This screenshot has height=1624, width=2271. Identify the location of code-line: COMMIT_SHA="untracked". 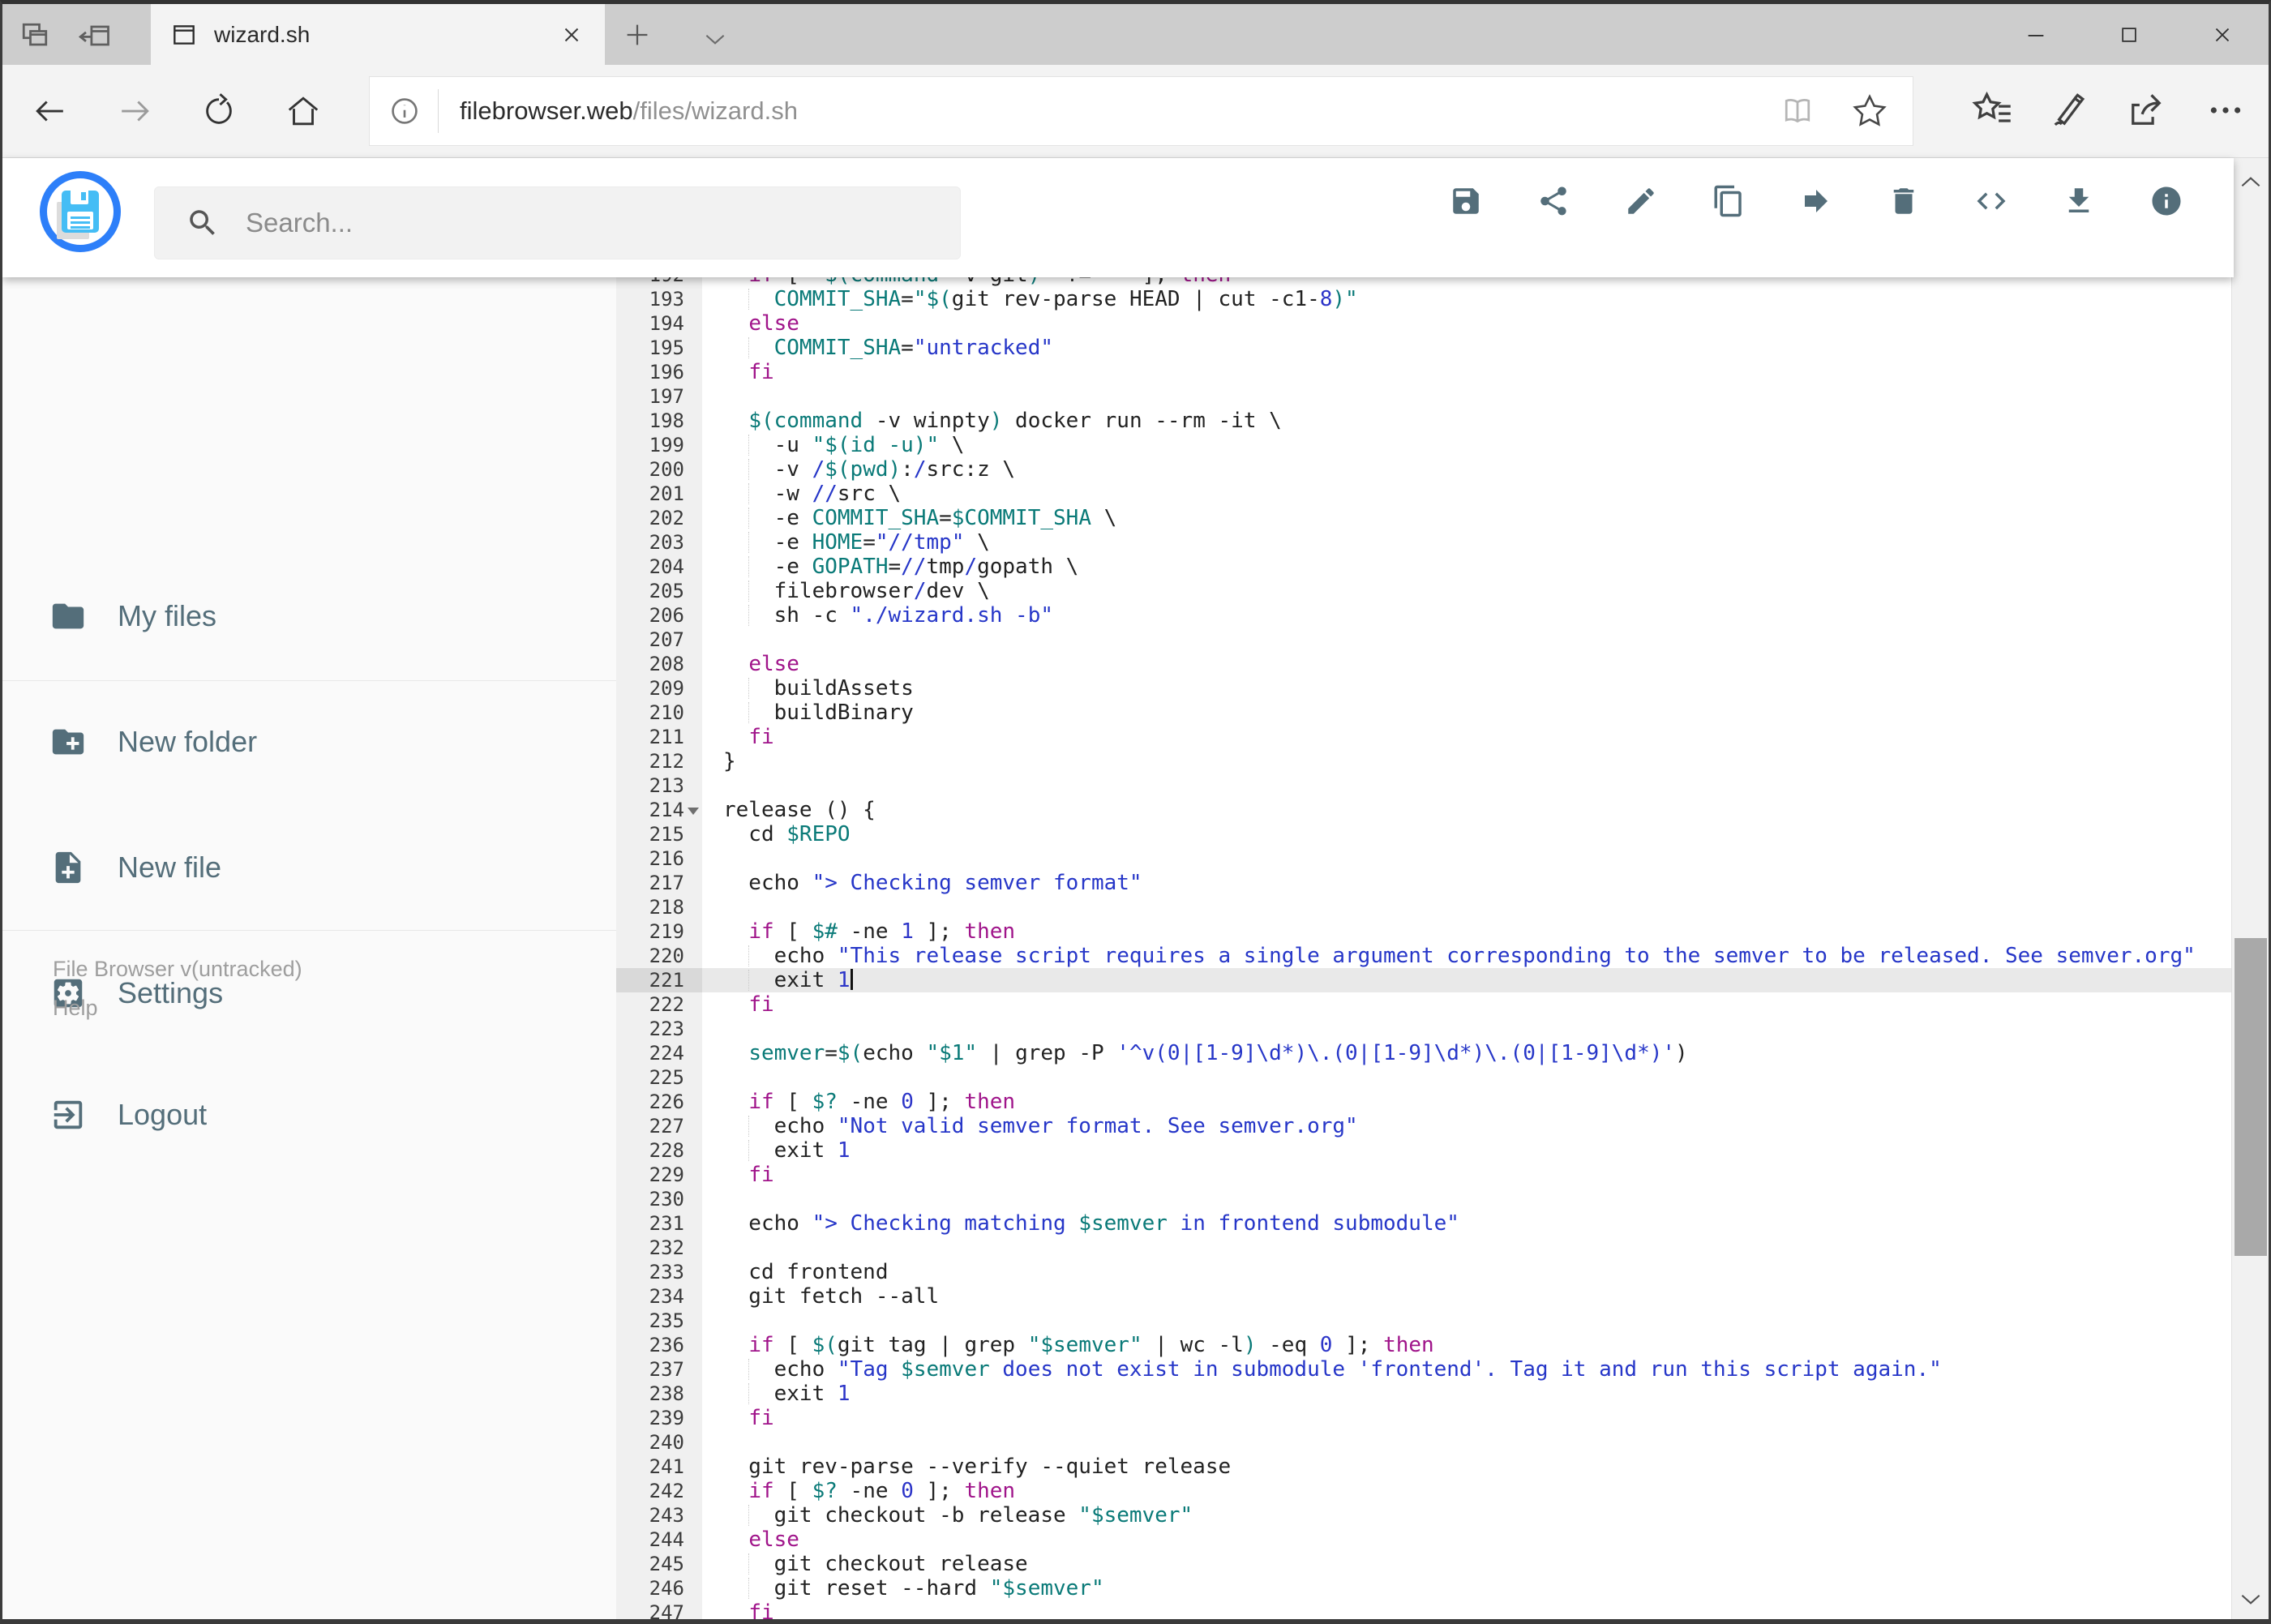
(1468, 348).